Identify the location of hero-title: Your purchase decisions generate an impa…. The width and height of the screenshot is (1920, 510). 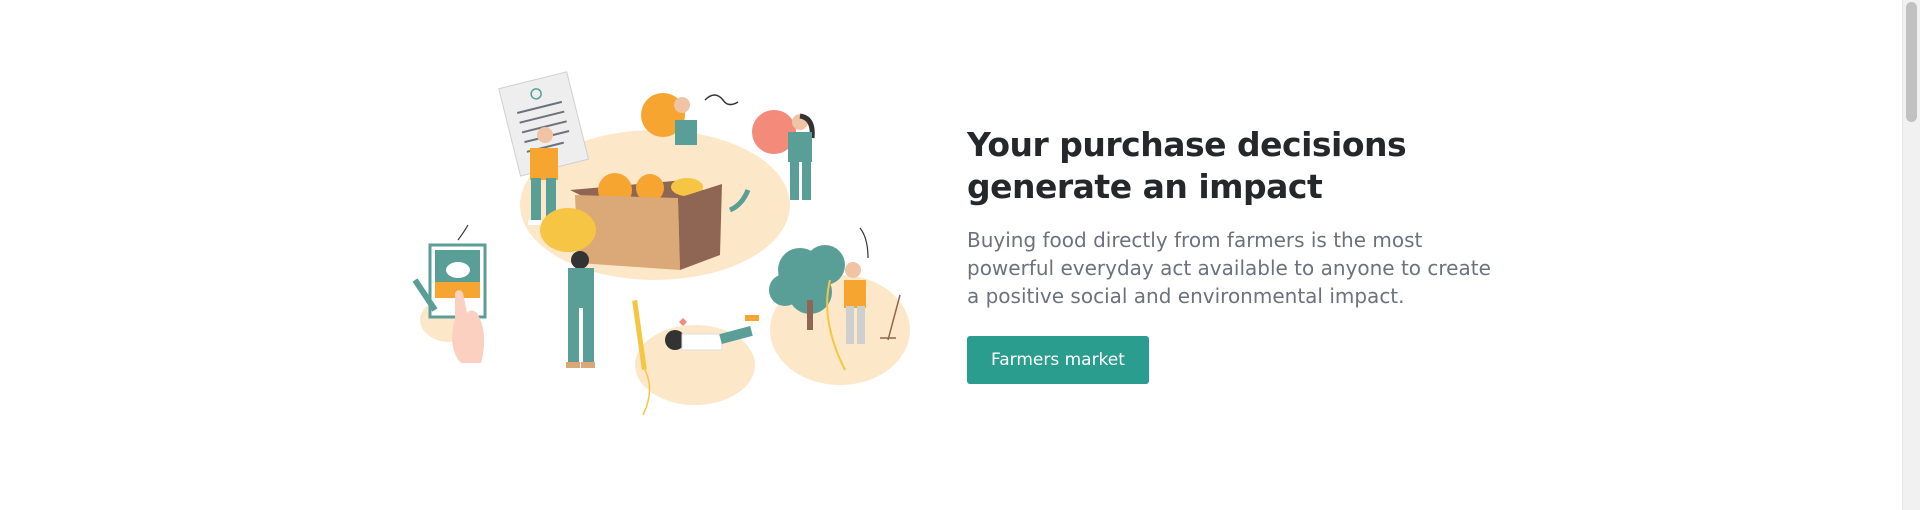
(1187, 165).